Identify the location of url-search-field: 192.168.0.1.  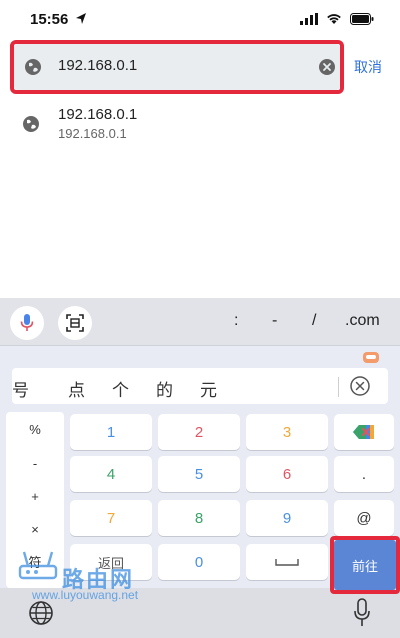
(177, 67).